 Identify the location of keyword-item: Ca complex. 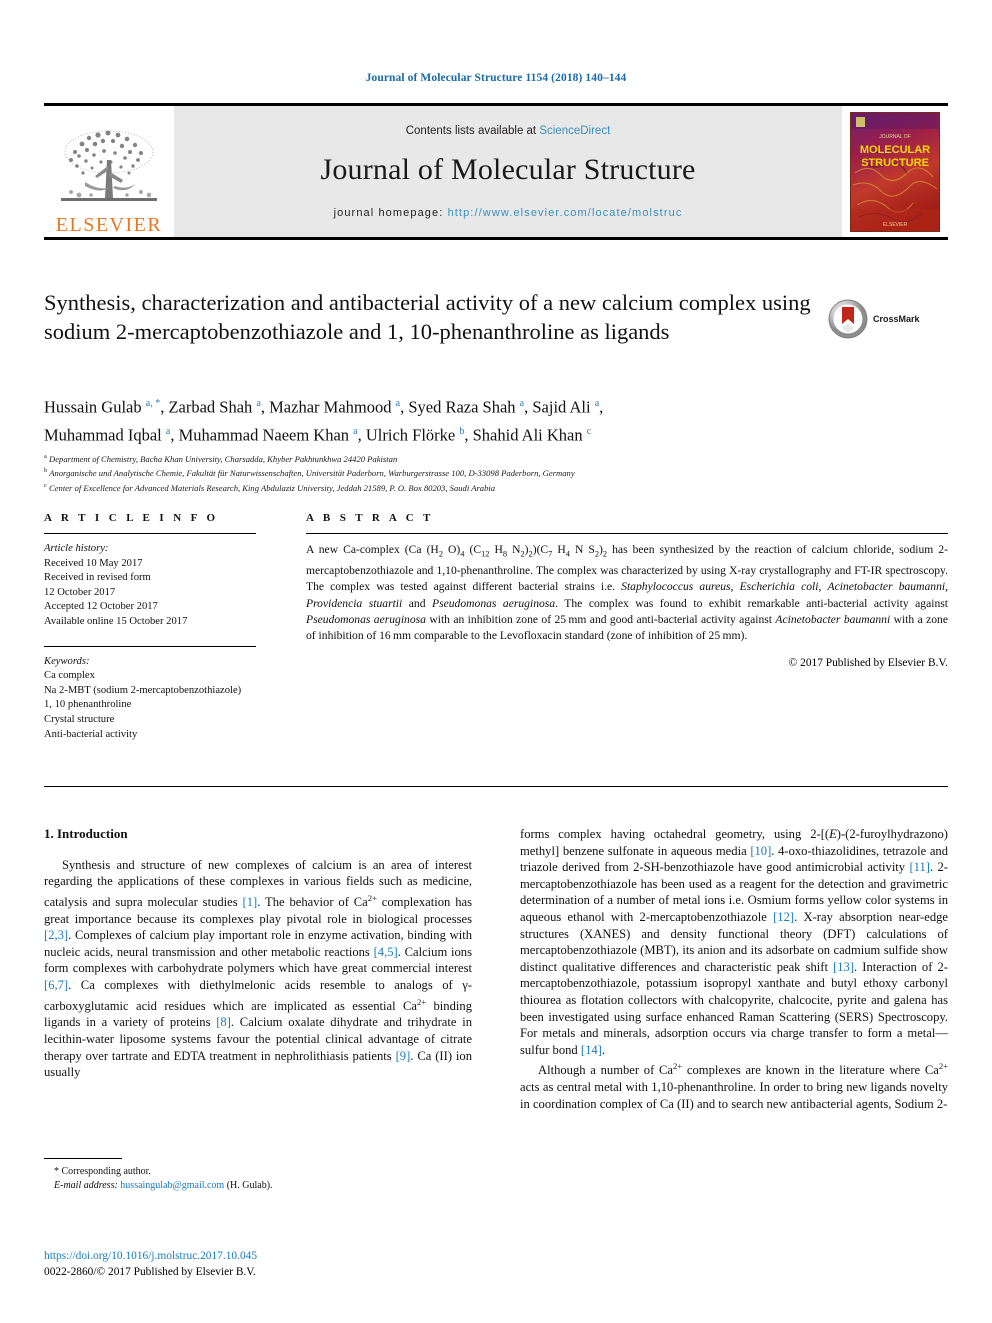
(69, 676).